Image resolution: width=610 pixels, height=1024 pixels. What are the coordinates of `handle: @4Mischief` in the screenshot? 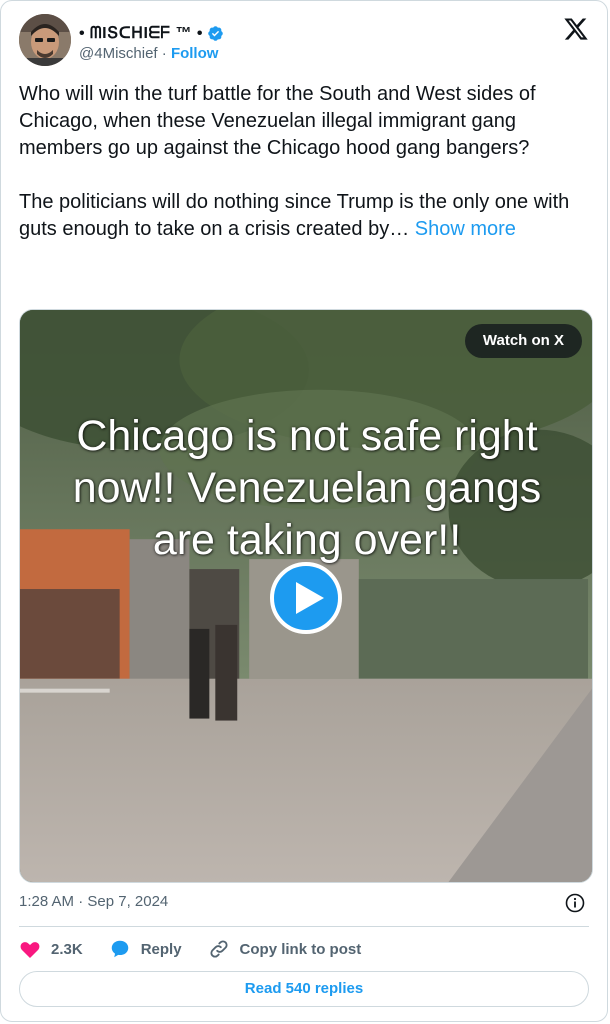 It's located at (118, 53).